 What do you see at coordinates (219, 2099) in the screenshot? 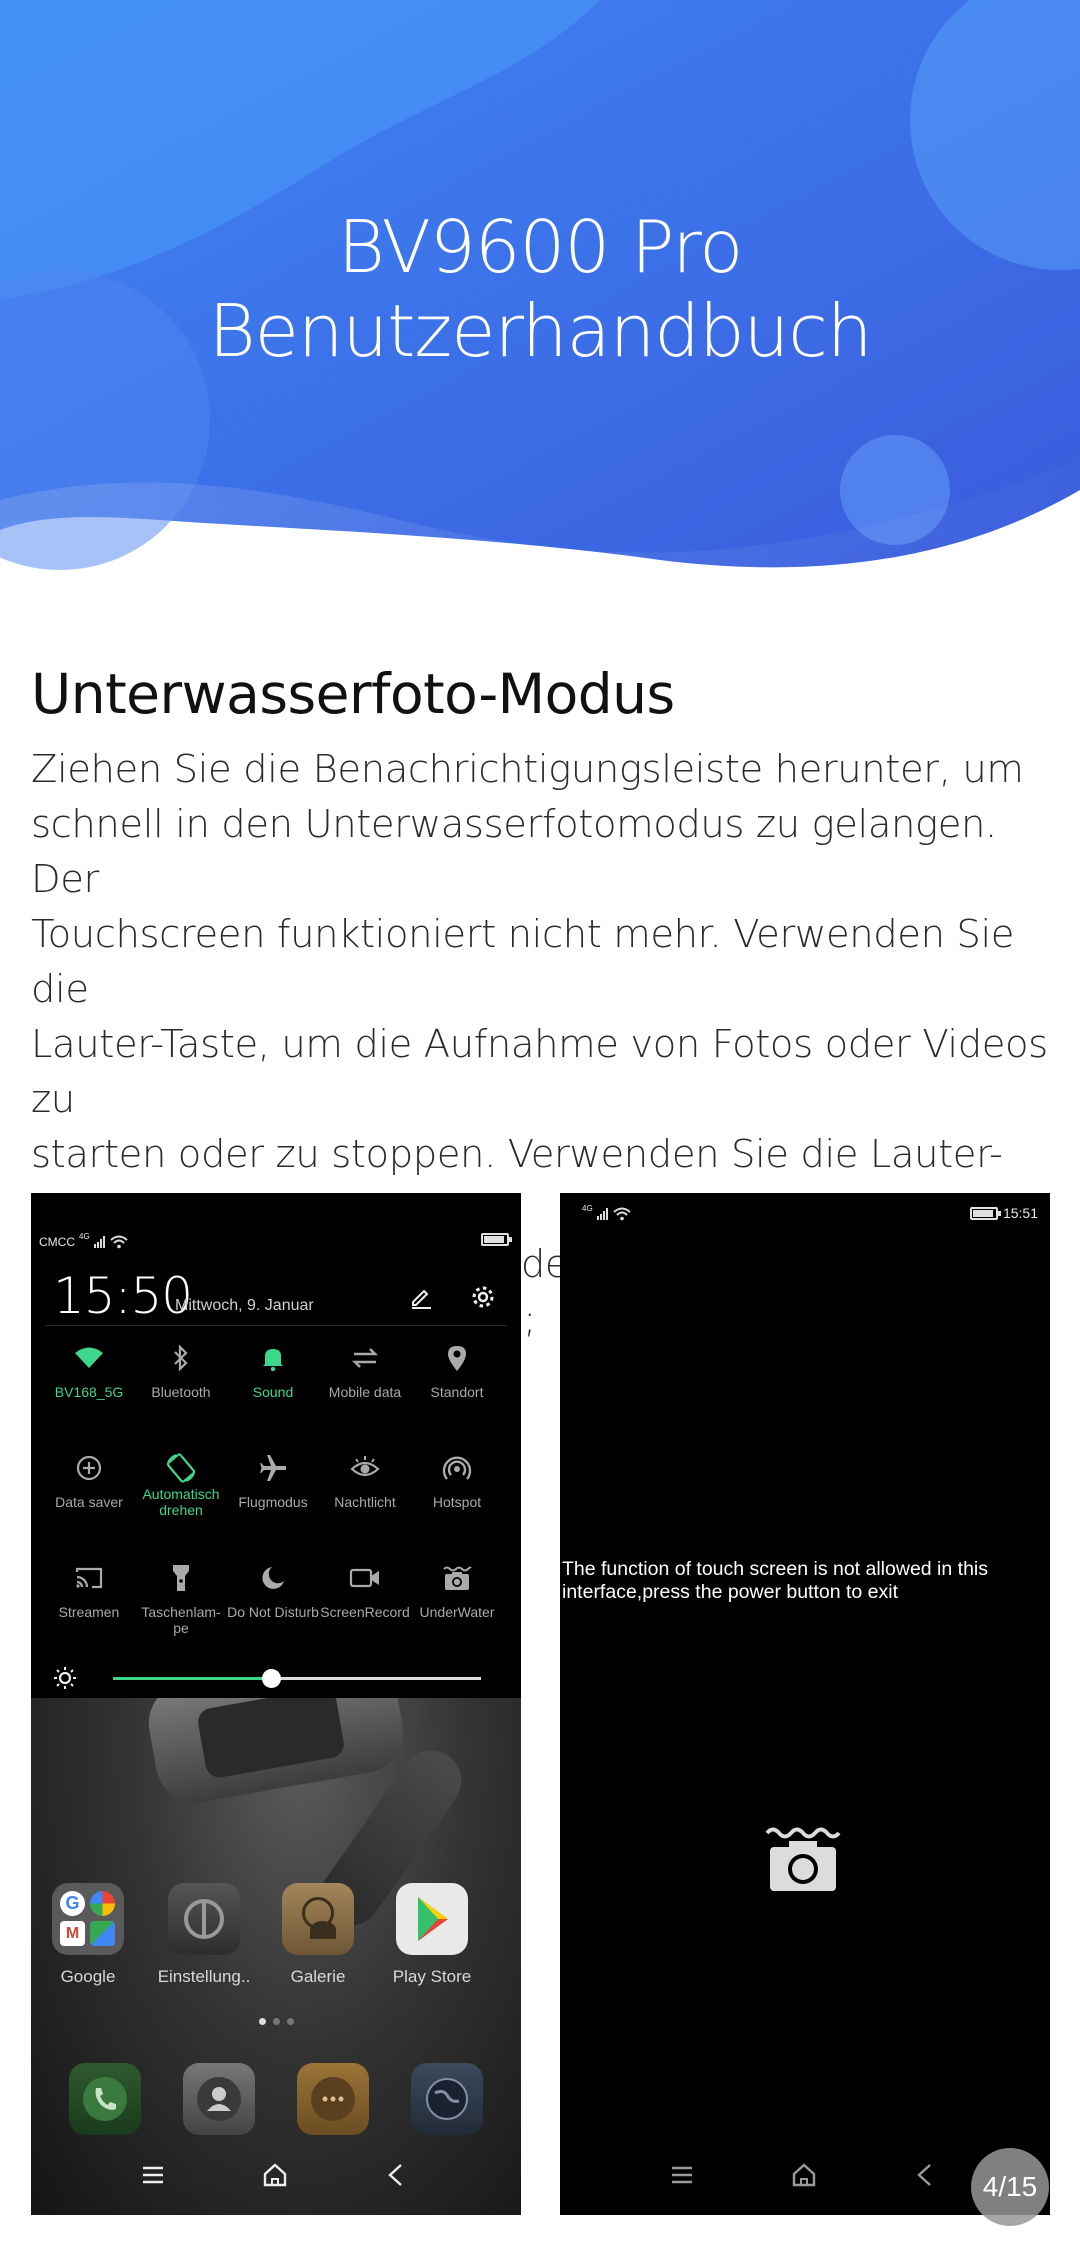
I see `contacts-app-icon` at bounding box center [219, 2099].